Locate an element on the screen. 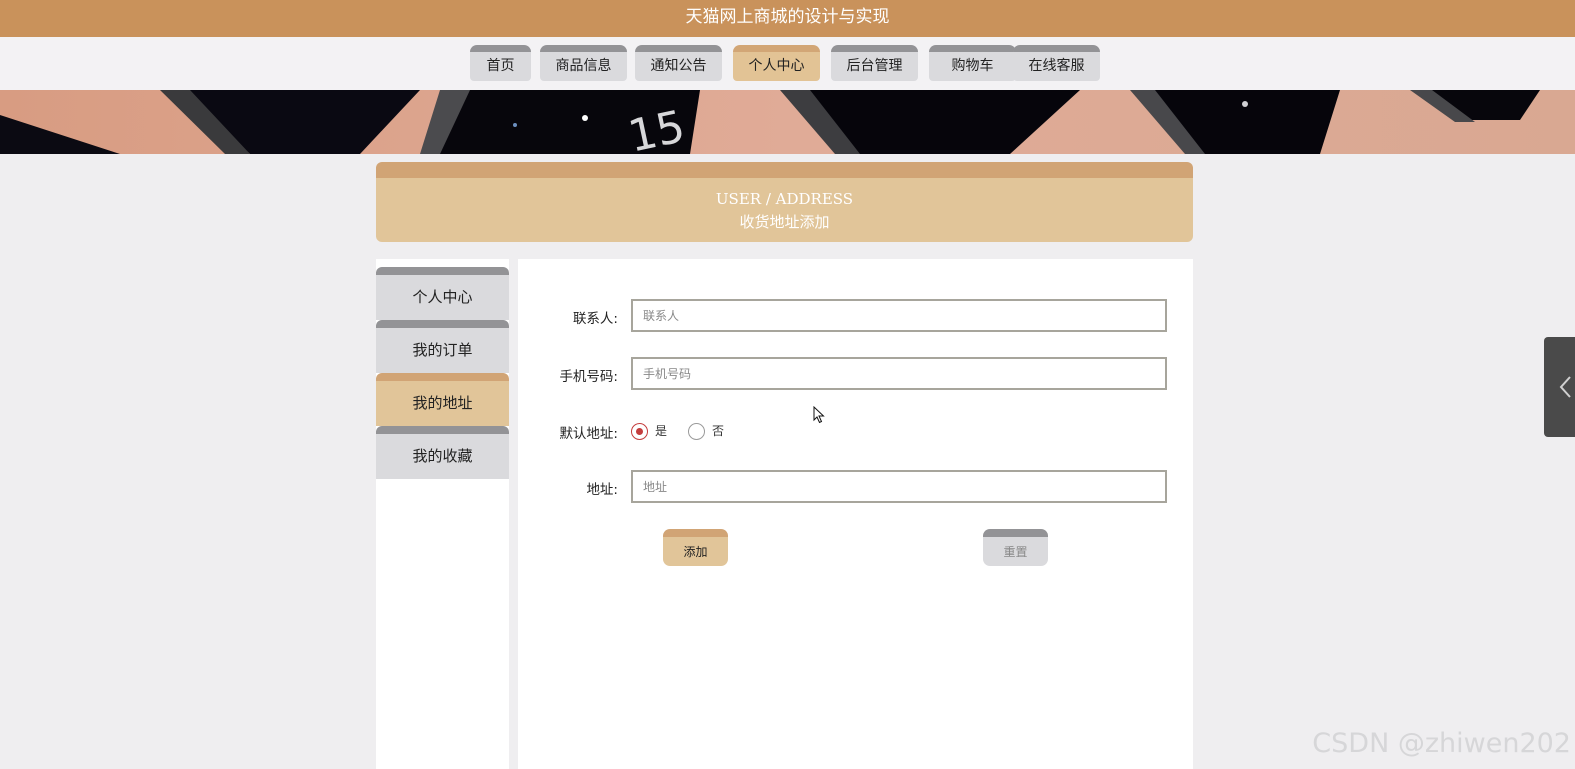  reset-button: 重置 is located at coordinates (1015, 547).